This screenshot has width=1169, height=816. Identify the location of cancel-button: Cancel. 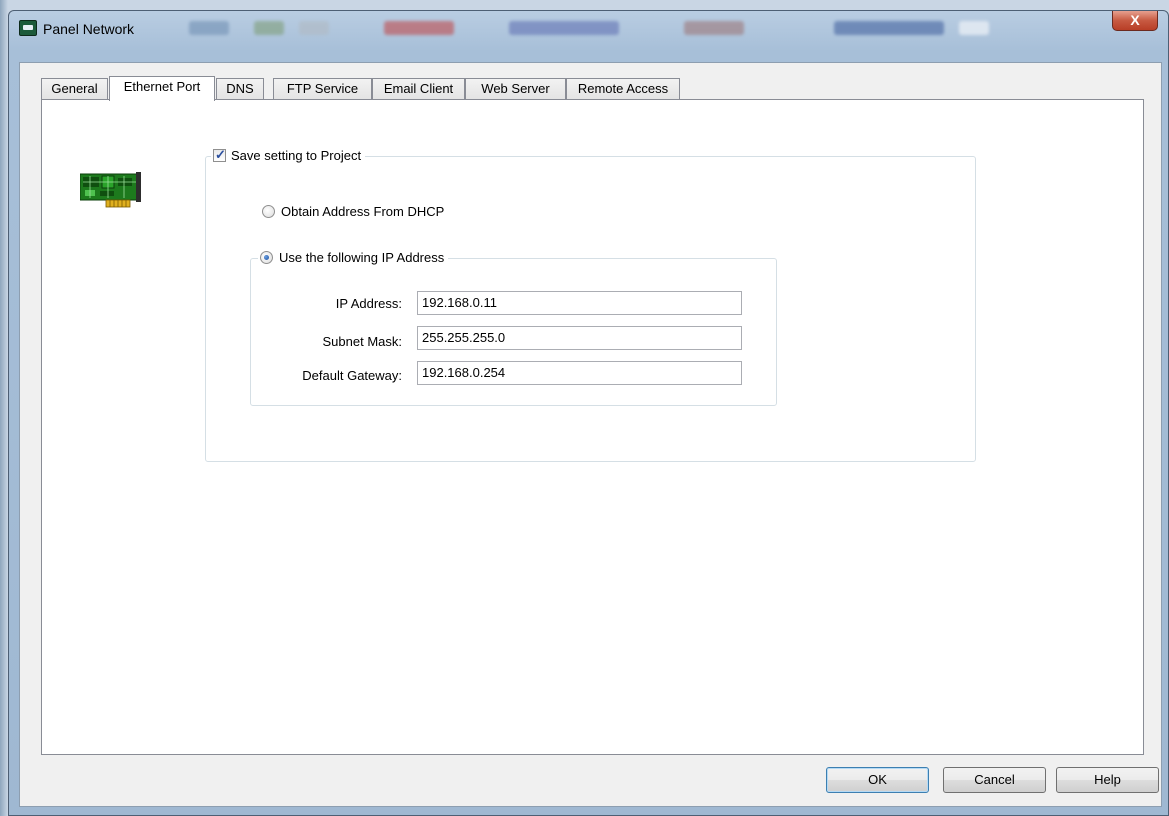
(994, 780).